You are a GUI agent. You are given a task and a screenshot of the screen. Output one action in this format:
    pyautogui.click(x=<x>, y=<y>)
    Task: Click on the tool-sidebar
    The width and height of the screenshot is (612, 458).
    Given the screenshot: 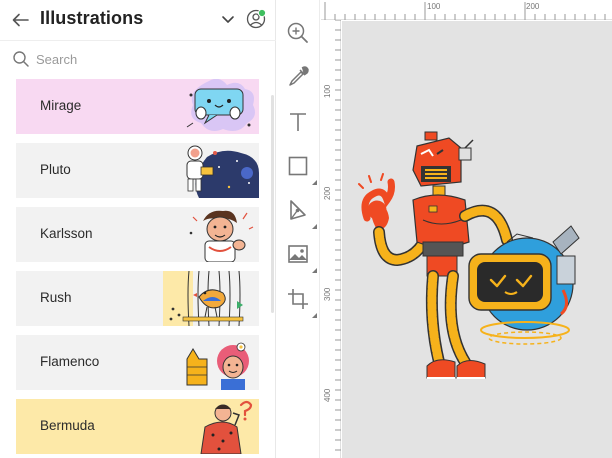 What is the action you would take?
    pyautogui.click(x=298, y=229)
    